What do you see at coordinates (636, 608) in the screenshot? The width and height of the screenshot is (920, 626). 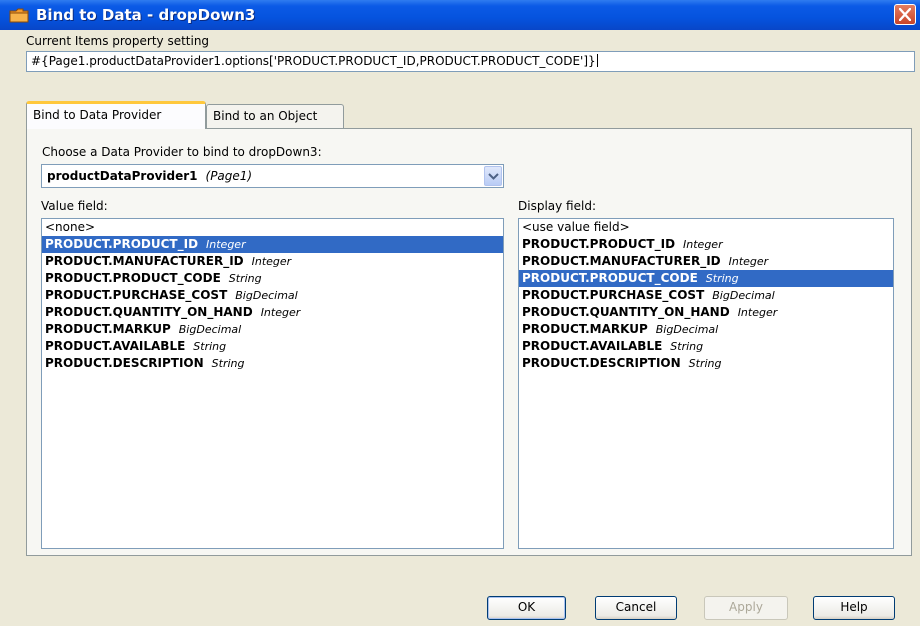 I see `cancel-button: Cancel` at bounding box center [636, 608].